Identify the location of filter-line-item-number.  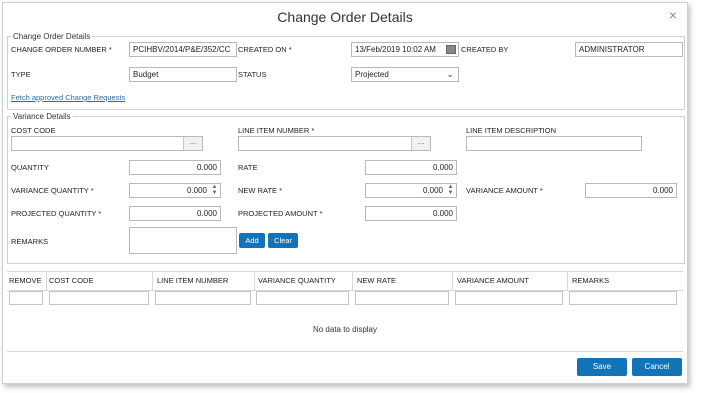
(203, 298).